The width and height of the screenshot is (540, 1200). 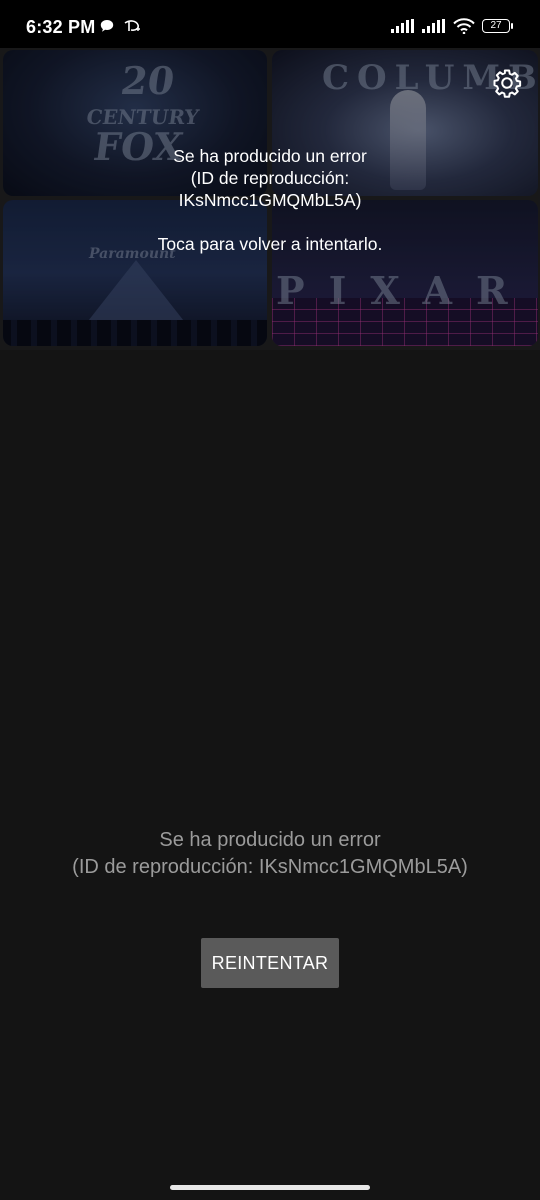 I want to click on status-time: 6:32 PM, so click(x=61, y=27).